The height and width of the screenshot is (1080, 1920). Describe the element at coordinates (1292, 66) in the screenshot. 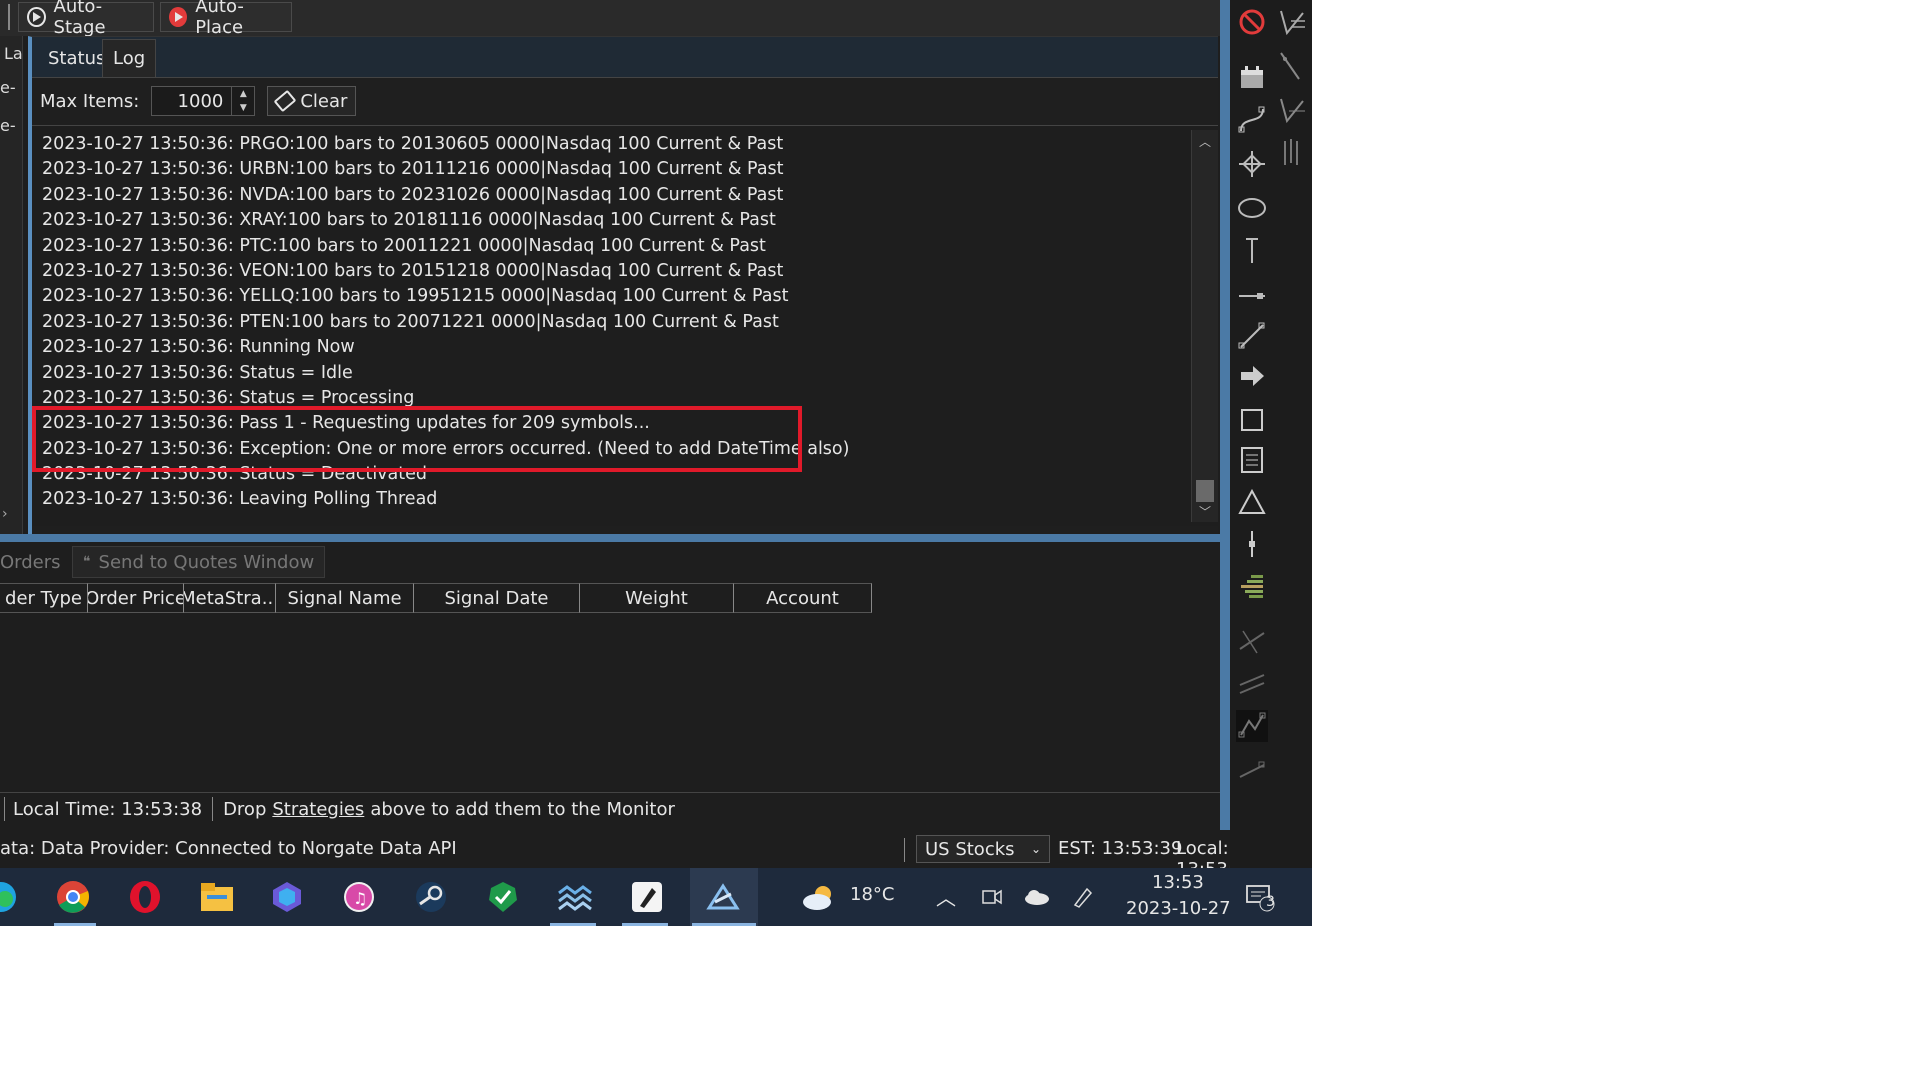

I see `trendline-tool-icon` at that location.